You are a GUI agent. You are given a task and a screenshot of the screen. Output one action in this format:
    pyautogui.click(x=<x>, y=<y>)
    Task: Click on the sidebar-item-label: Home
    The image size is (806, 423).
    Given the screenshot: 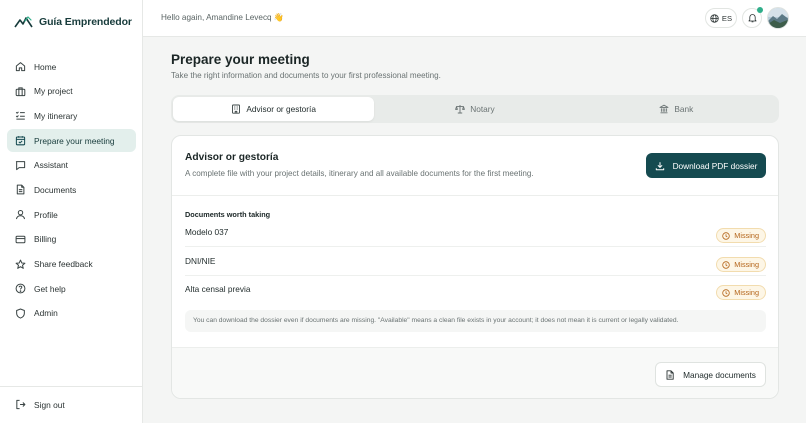 What is the action you would take?
    pyautogui.click(x=45, y=66)
    